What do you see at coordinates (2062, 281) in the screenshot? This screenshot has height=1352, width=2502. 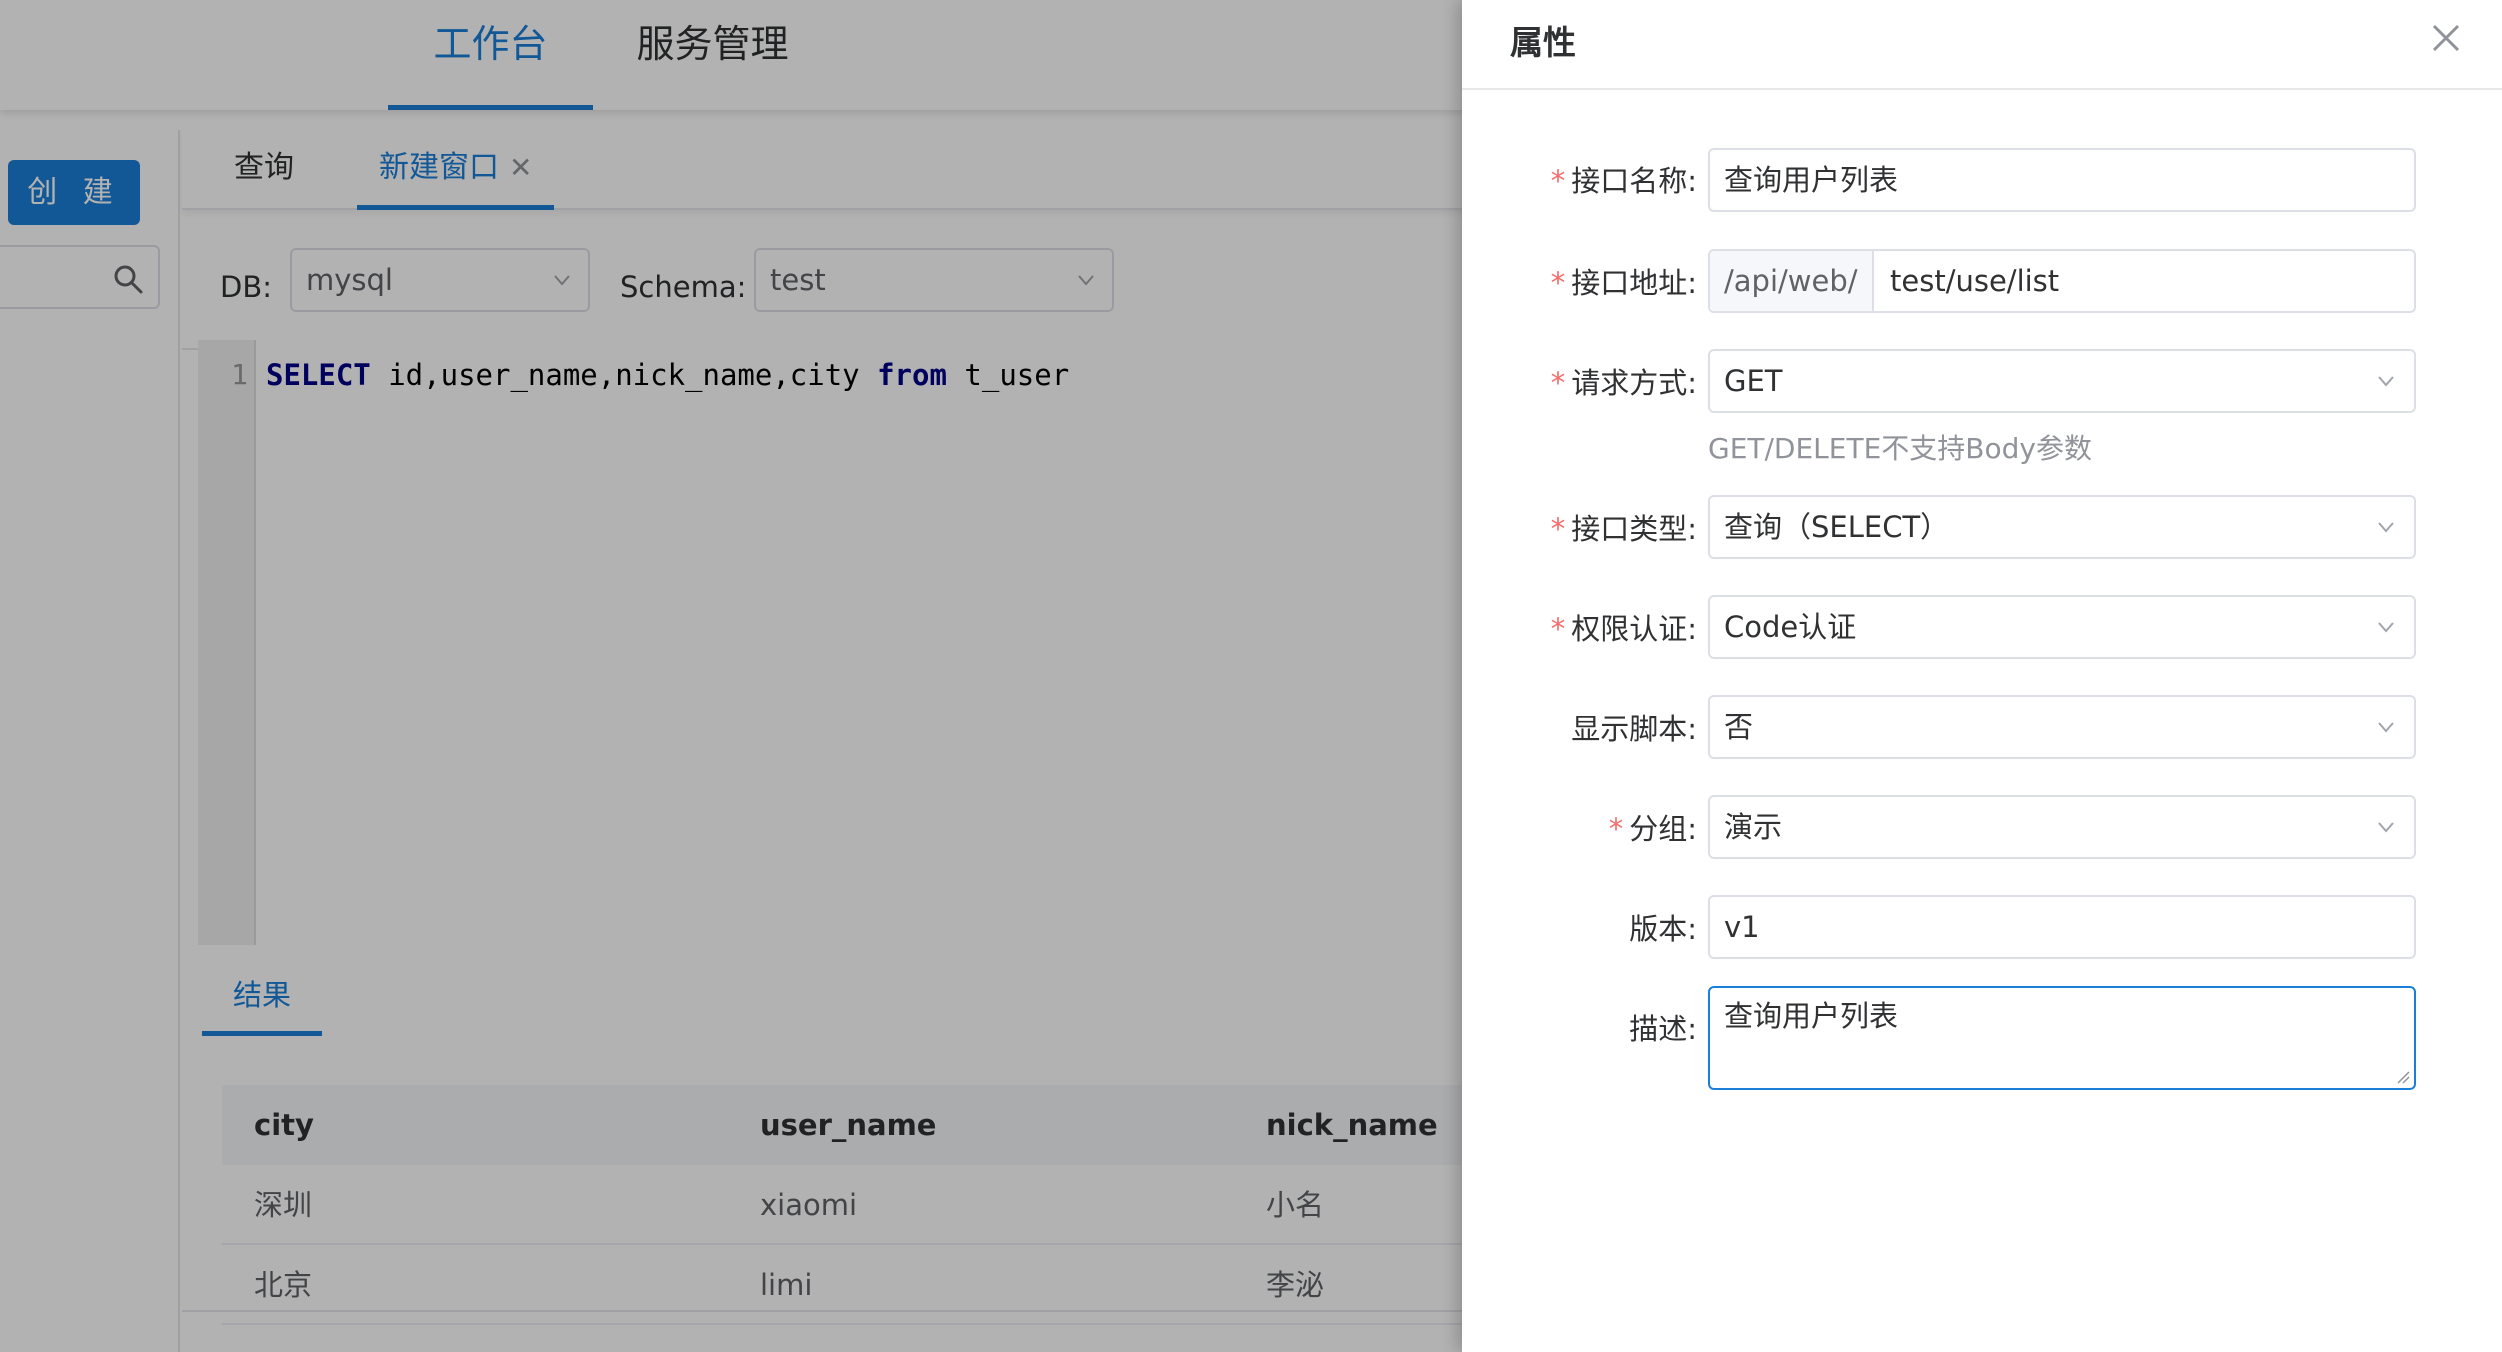 I see `api-path-input: /api/web/ test/use/list` at bounding box center [2062, 281].